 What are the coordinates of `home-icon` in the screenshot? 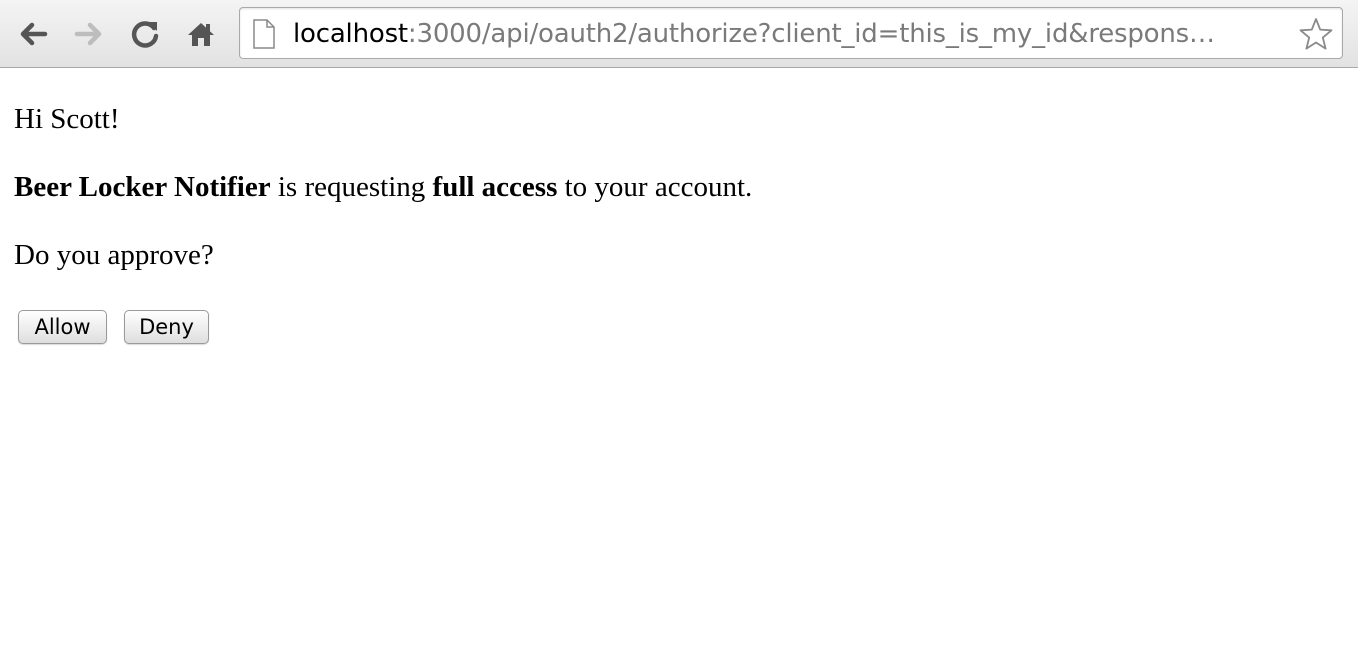 It's located at (201, 34).